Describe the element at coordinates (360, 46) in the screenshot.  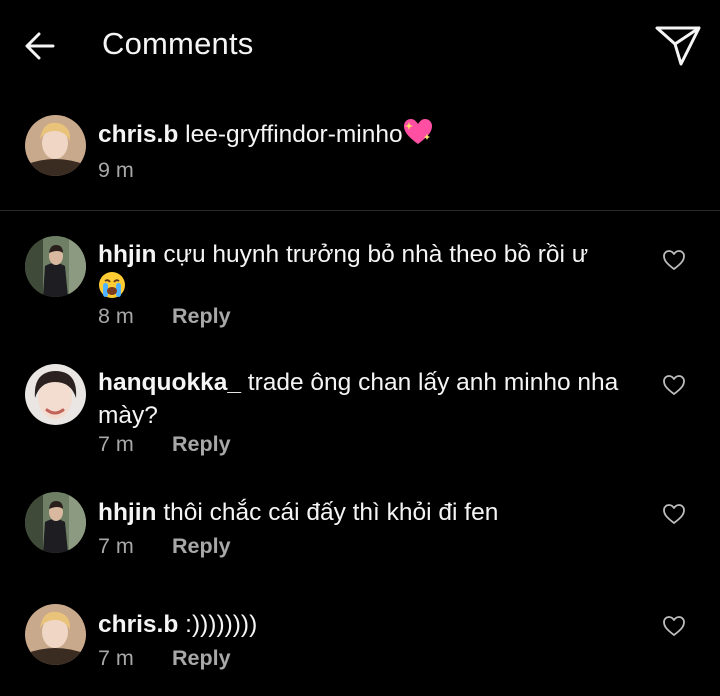
I see `header-bar: Comments` at that location.